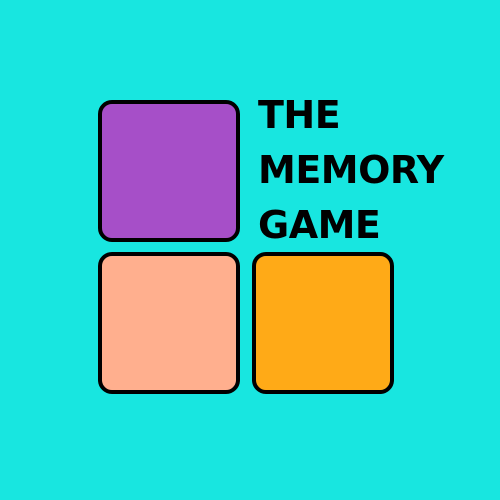 The width and height of the screenshot is (500, 500). What do you see at coordinates (351, 170) in the screenshot?
I see `title-line-memory: MEMORY` at bounding box center [351, 170].